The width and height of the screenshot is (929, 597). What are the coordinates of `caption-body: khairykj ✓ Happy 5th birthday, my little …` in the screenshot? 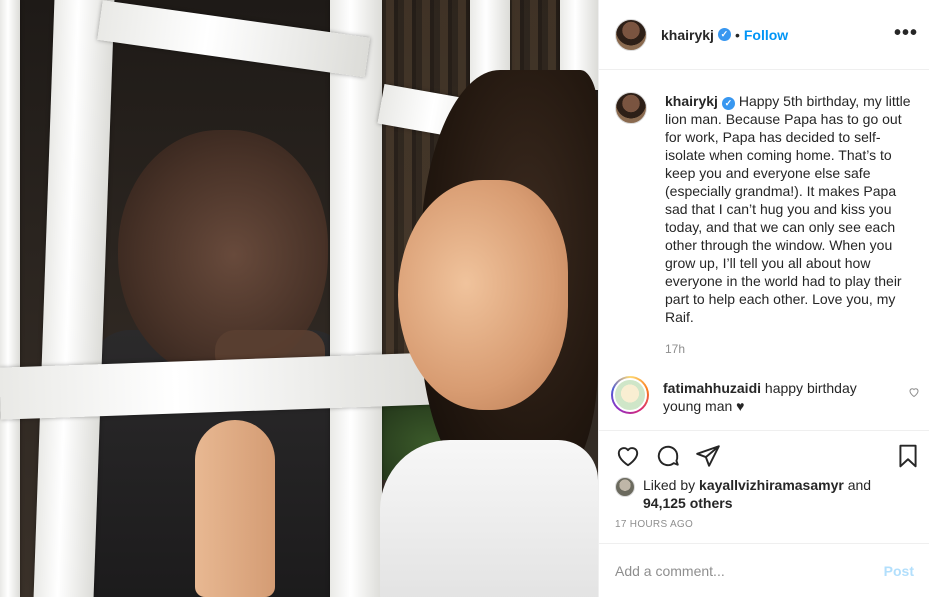 It's located at (790, 209).